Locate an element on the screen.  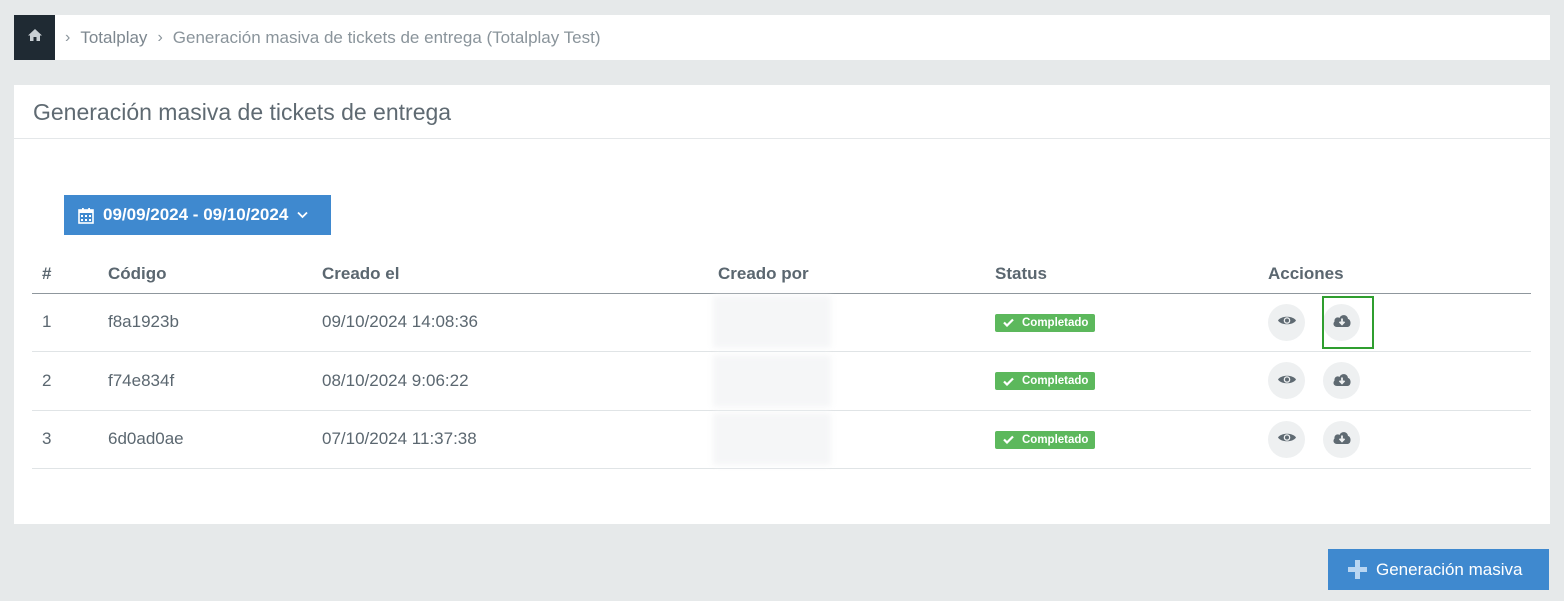
page-title: Generación masiva de tickets de entrega is located at coordinates (242, 112).